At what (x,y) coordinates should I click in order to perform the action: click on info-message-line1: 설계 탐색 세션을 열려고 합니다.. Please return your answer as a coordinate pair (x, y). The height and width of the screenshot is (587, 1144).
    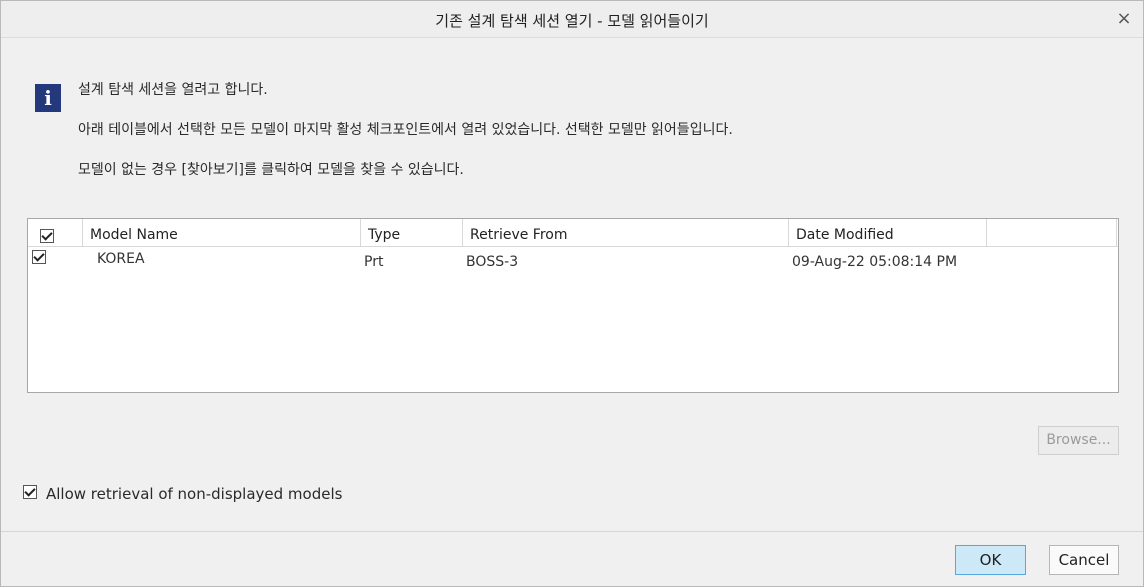
    Looking at the image, I should click on (173, 90).